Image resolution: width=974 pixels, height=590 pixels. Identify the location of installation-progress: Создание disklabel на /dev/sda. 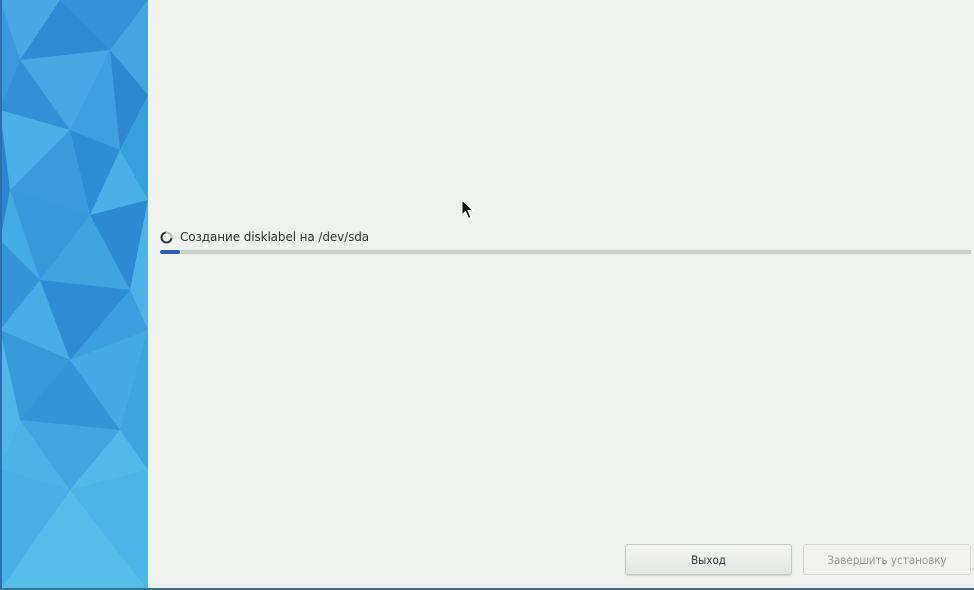
(566, 241).